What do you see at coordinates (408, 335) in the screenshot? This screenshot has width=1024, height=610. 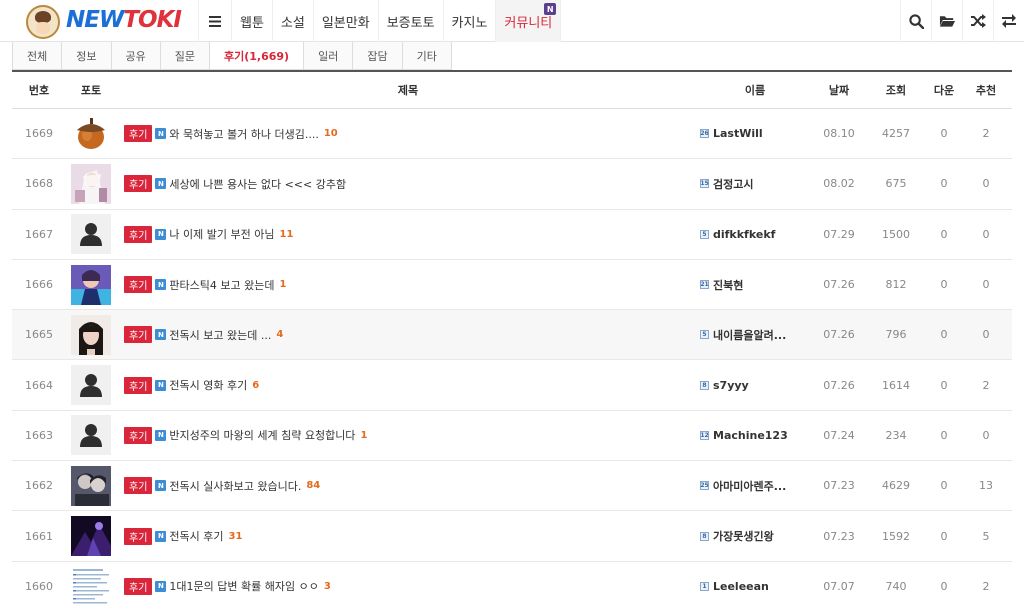 I see `post-subject: 후기 N 전독시 보고 왔는데 ... 4` at bounding box center [408, 335].